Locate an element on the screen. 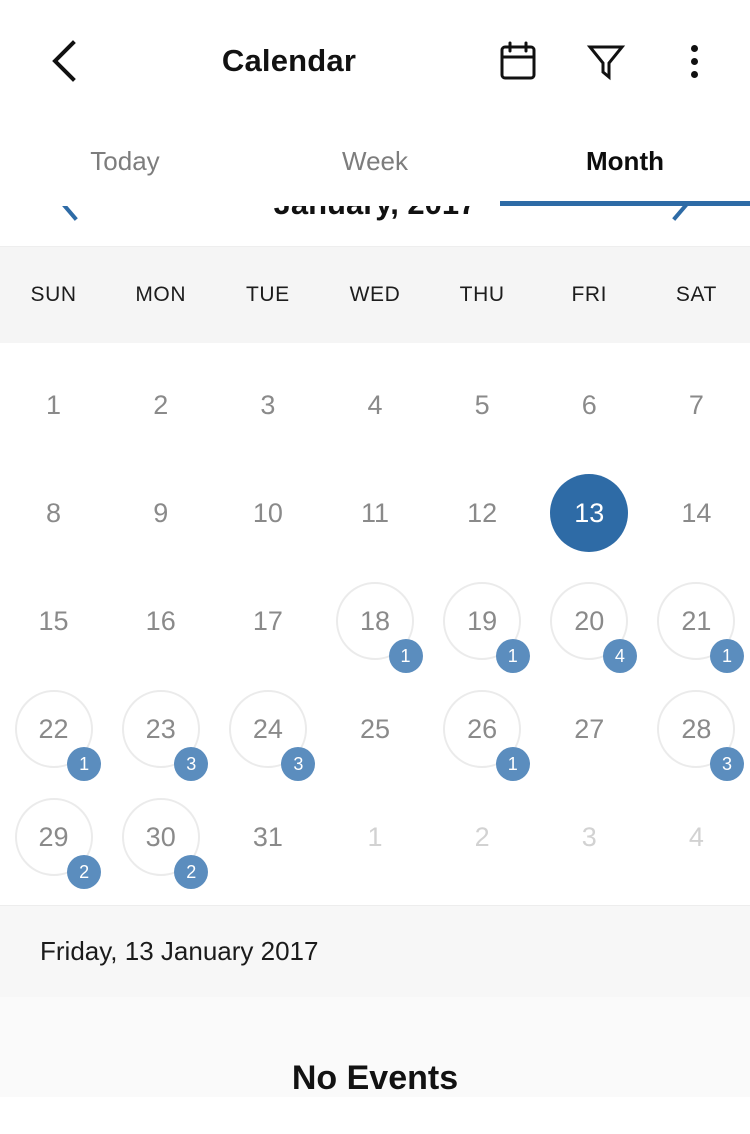 The width and height of the screenshot is (750, 1134). weekday-mon: MON is located at coordinates (161, 294).